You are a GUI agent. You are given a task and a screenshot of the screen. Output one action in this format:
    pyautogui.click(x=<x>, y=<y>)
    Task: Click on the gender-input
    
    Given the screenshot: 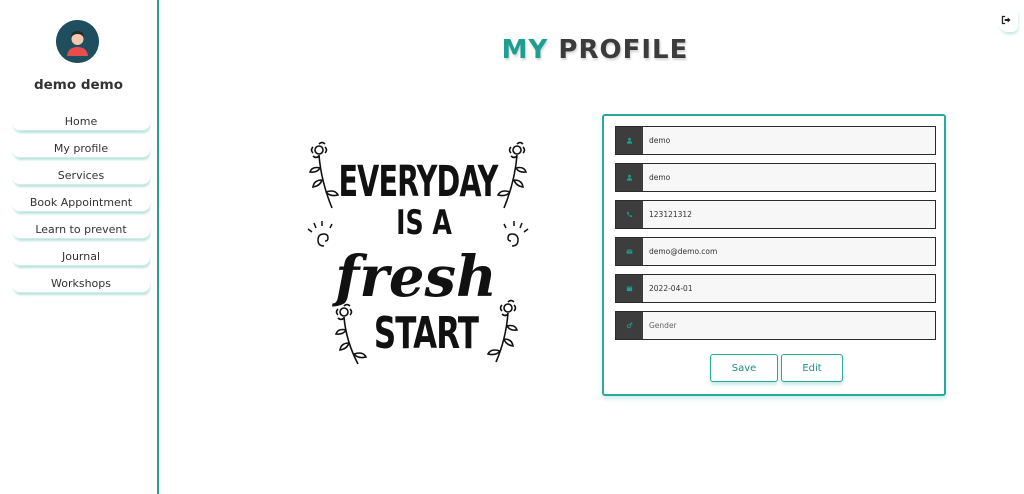 What is the action you would take?
    pyautogui.click(x=789, y=325)
    